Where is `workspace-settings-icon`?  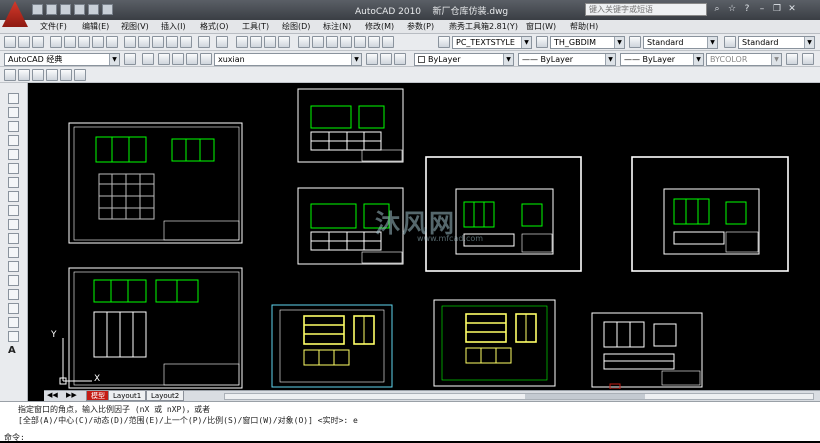 workspace-settings-icon is located at coordinates (130, 59).